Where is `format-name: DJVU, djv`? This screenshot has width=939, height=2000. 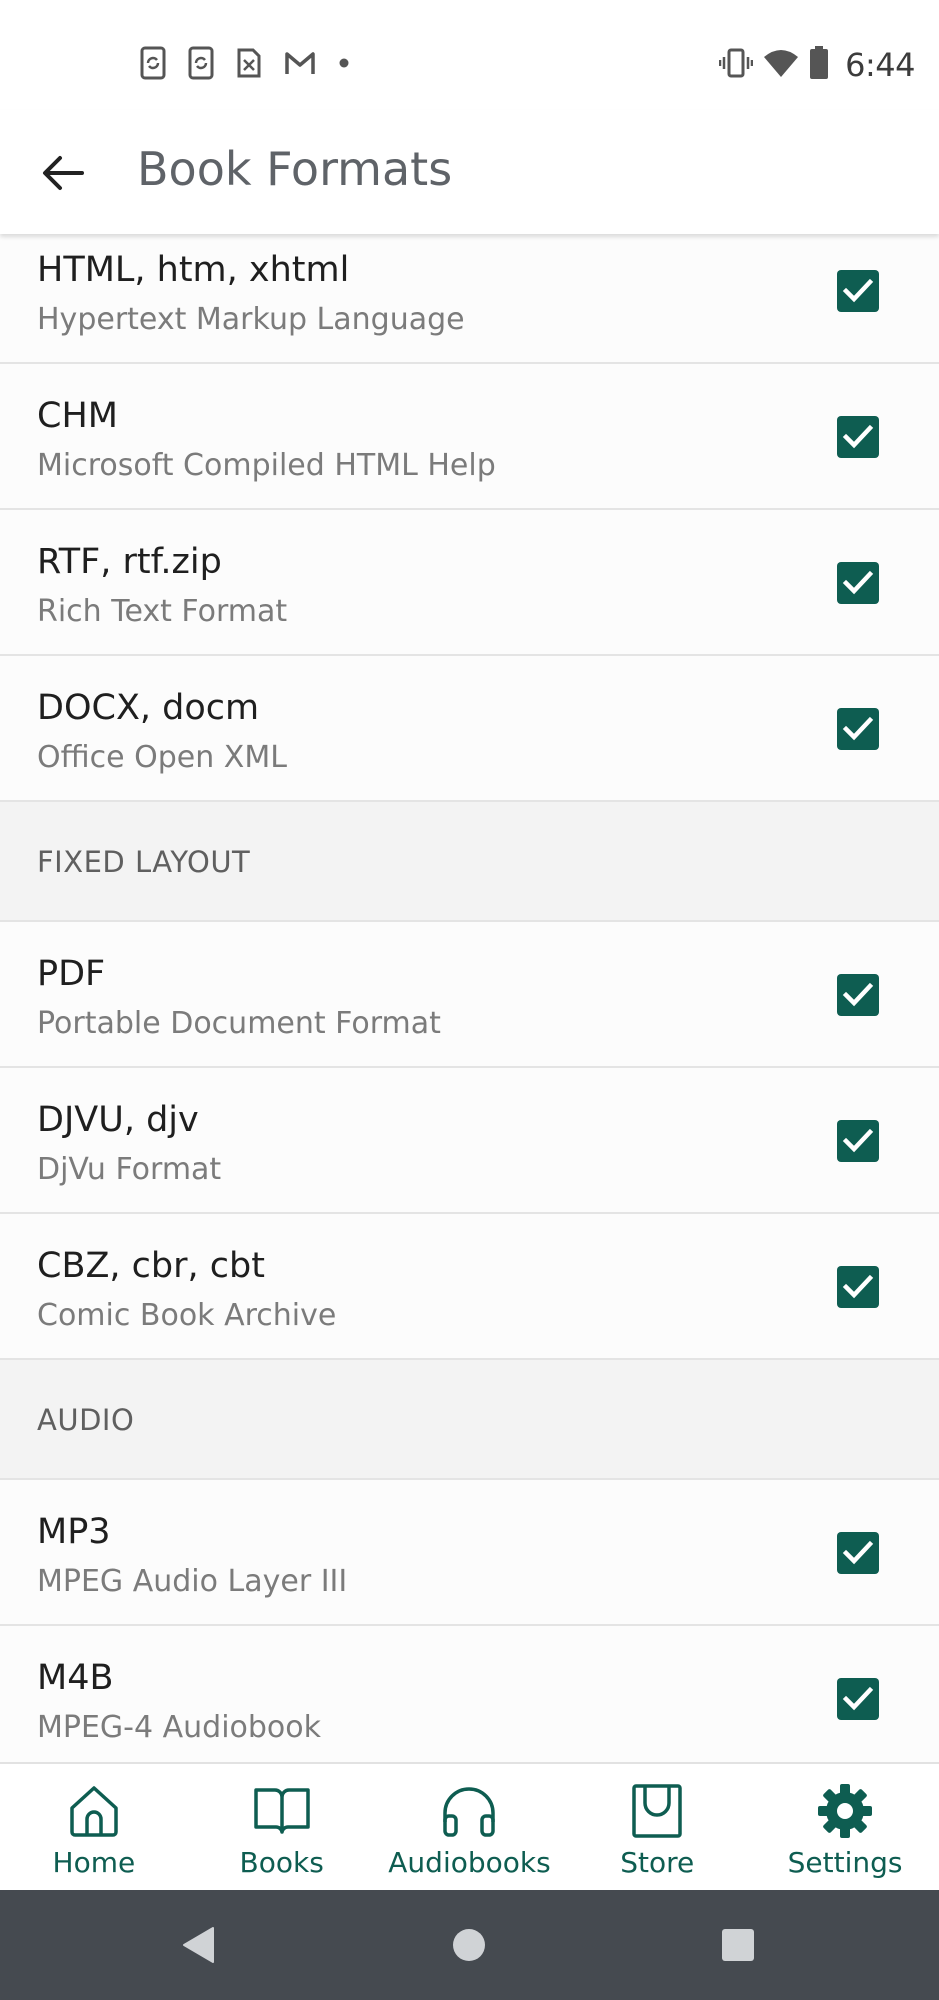
format-name: DJVU, djv is located at coordinates (118, 1120).